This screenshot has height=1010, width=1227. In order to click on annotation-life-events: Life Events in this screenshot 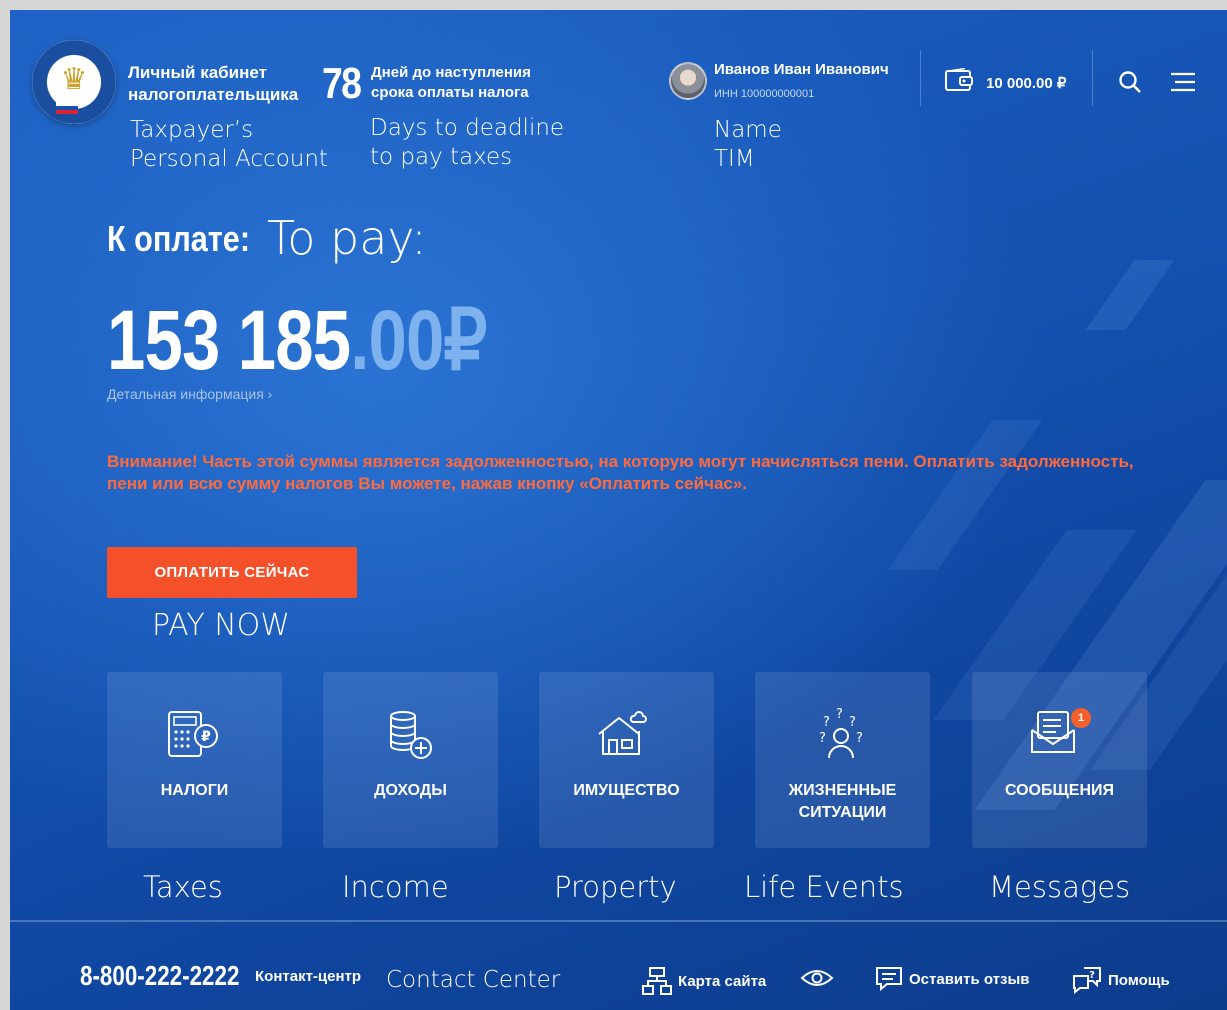, I will do `click(824, 887)`.